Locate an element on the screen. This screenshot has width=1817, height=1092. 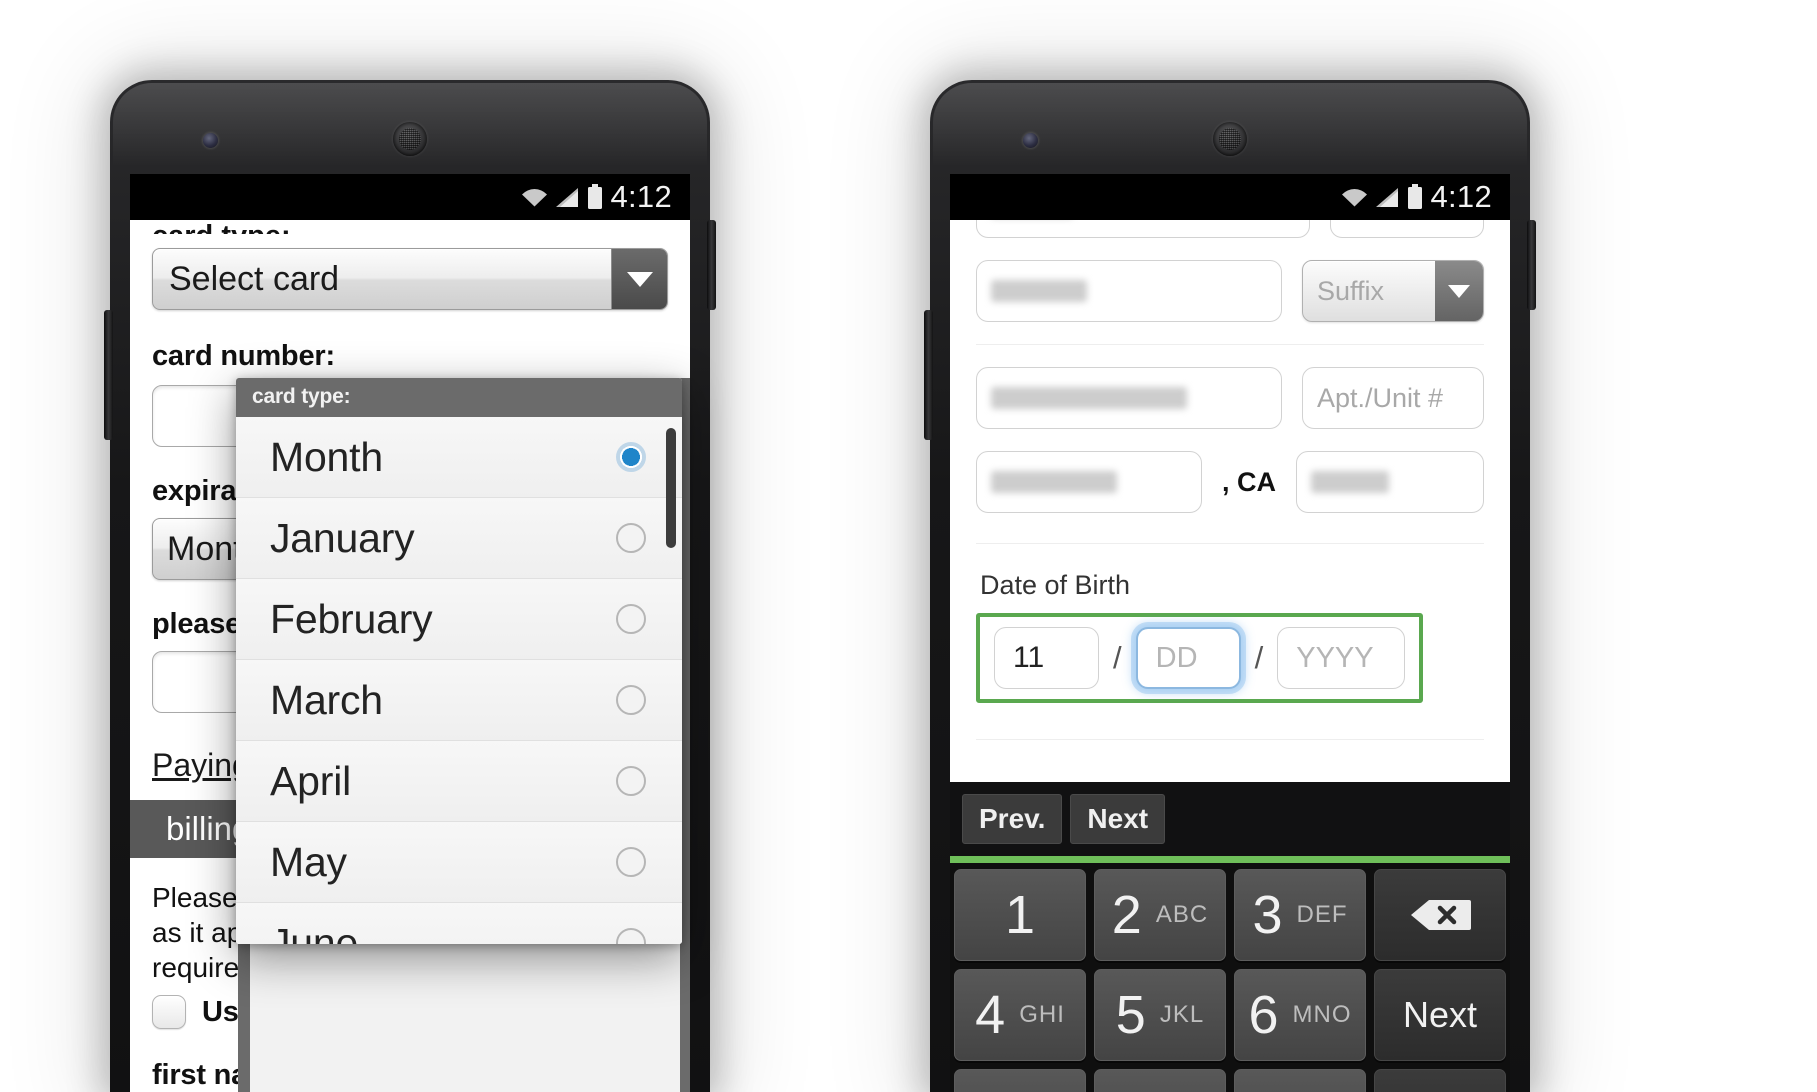
right-phone-power-button is located at coordinates (1531, 265).